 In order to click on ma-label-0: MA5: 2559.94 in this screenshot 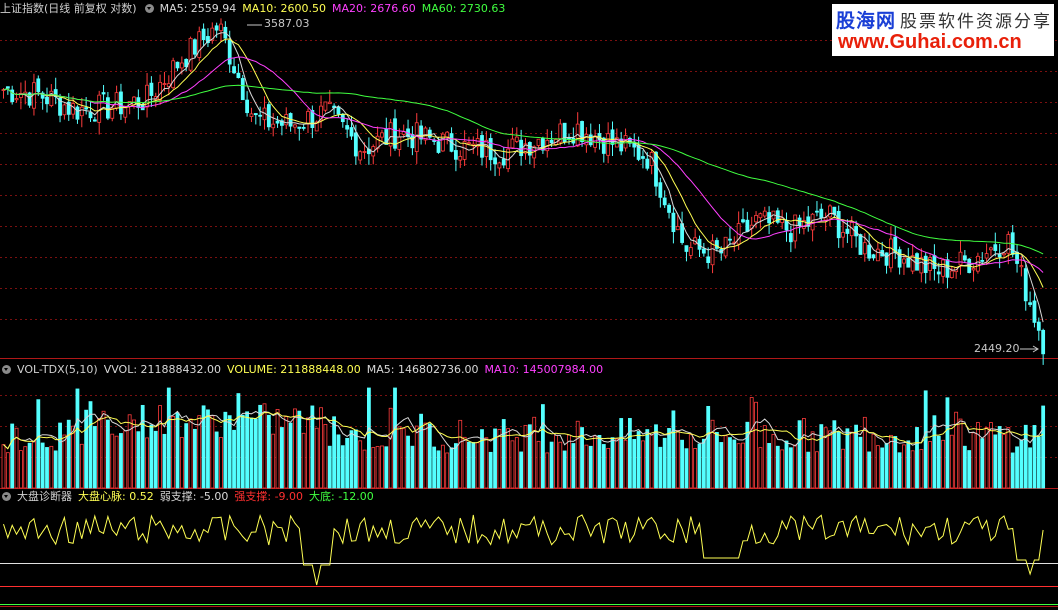, I will do `click(198, 8)`.